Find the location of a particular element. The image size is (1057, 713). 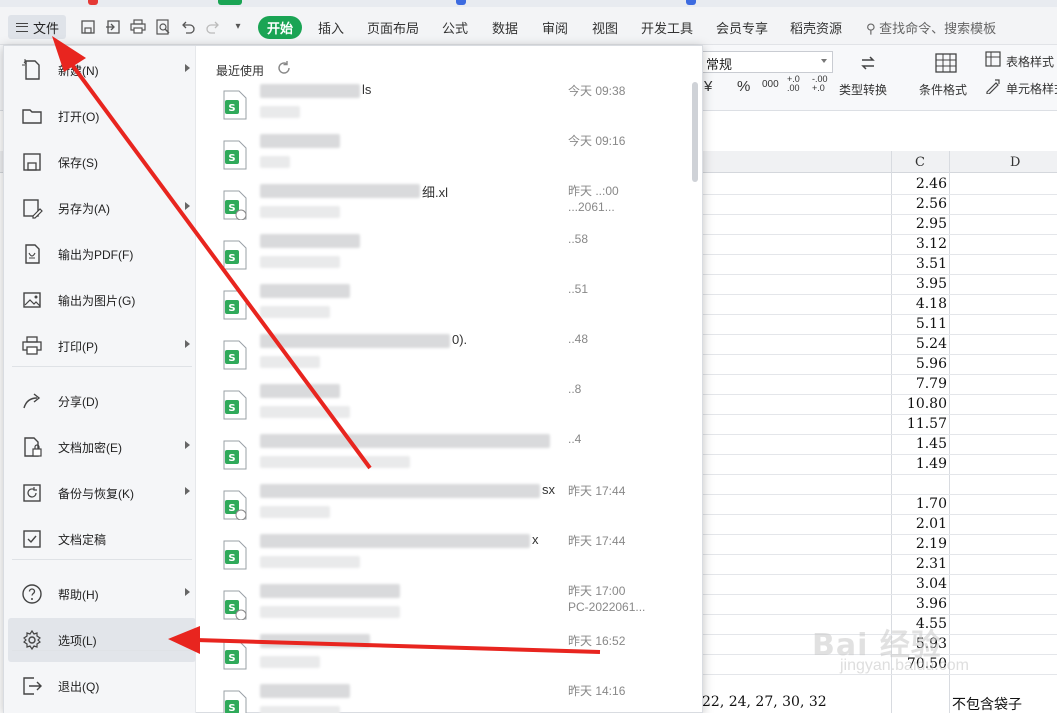

tab-home: 开始 is located at coordinates (280, 27).